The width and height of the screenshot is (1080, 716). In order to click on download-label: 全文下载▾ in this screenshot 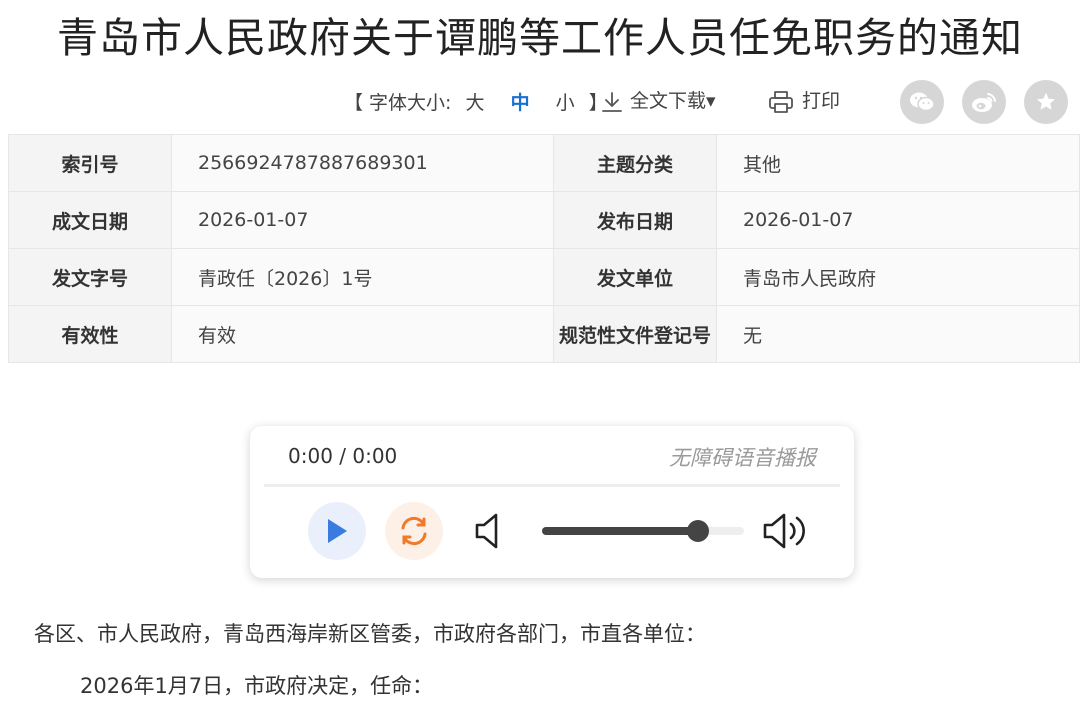, I will do `click(673, 101)`.